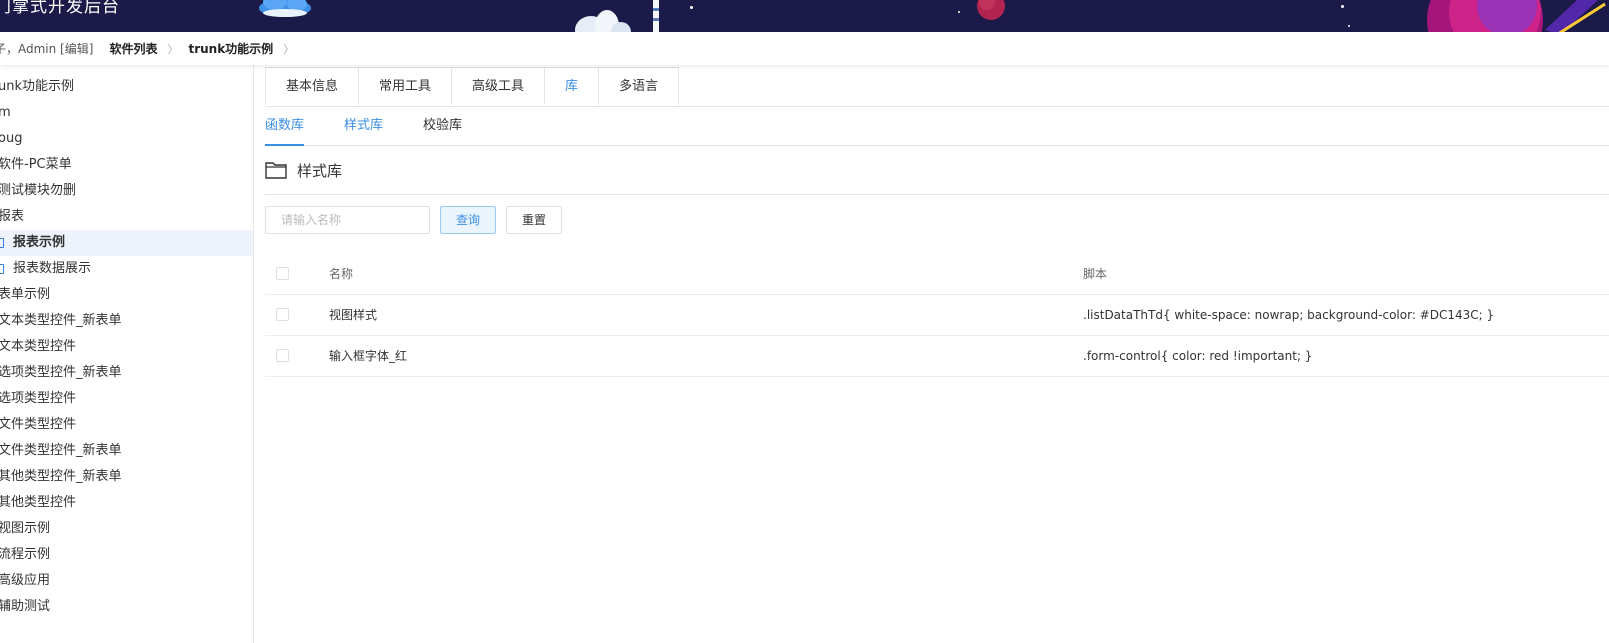 Image resolution: width=1609 pixels, height=643 pixels. Describe the element at coordinates (341, 274) in the screenshot. I see `column-header-name: 名称` at that location.